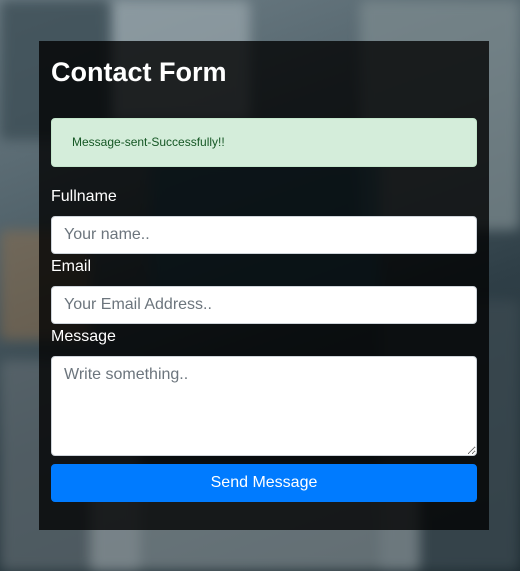 This screenshot has width=520, height=571. I want to click on fullname-input, so click(264, 235).